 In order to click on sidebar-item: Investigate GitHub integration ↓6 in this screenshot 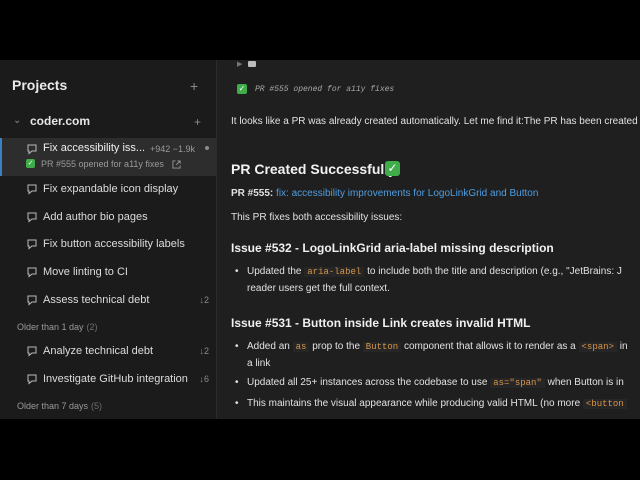, I will do `click(108, 381)`.